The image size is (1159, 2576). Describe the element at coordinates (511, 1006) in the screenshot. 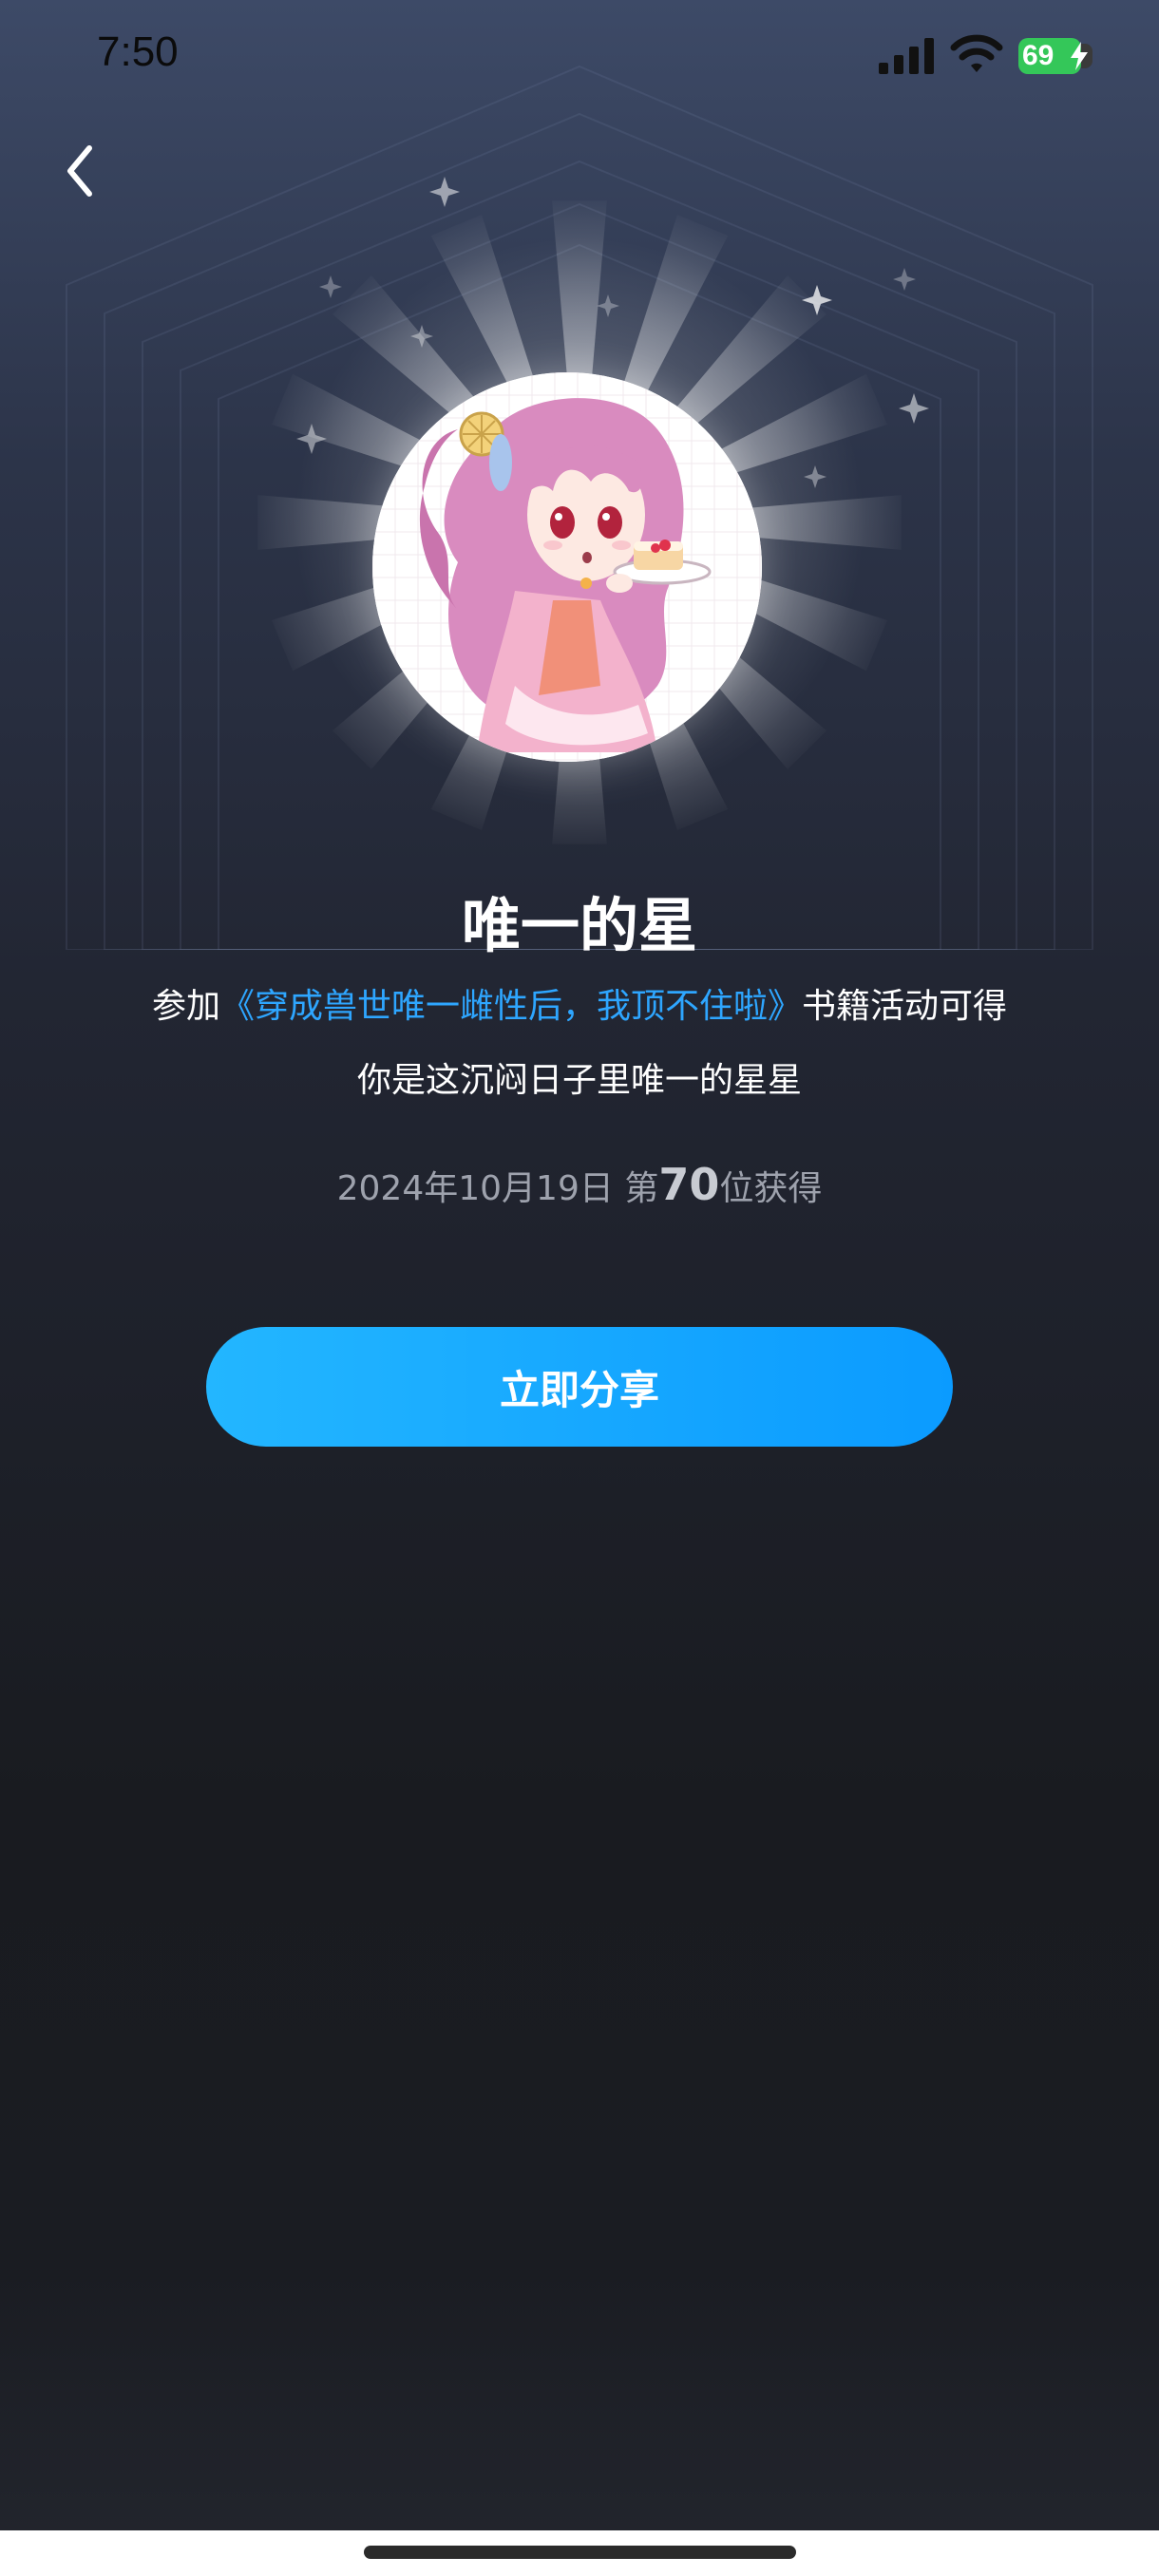

I see `book-link: 《穿成兽世唯一雌性后，我顶不住啦》` at that location.